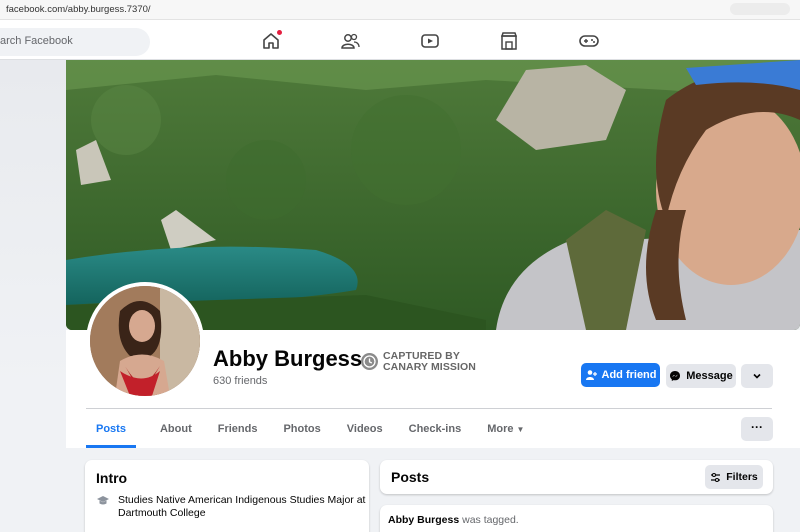 This screenshot has height=532, width=800. What do you see at coordinates (75, 42) in the screenshot?
I see `search-input: arch Facebook` at bounding box center [75, 42].